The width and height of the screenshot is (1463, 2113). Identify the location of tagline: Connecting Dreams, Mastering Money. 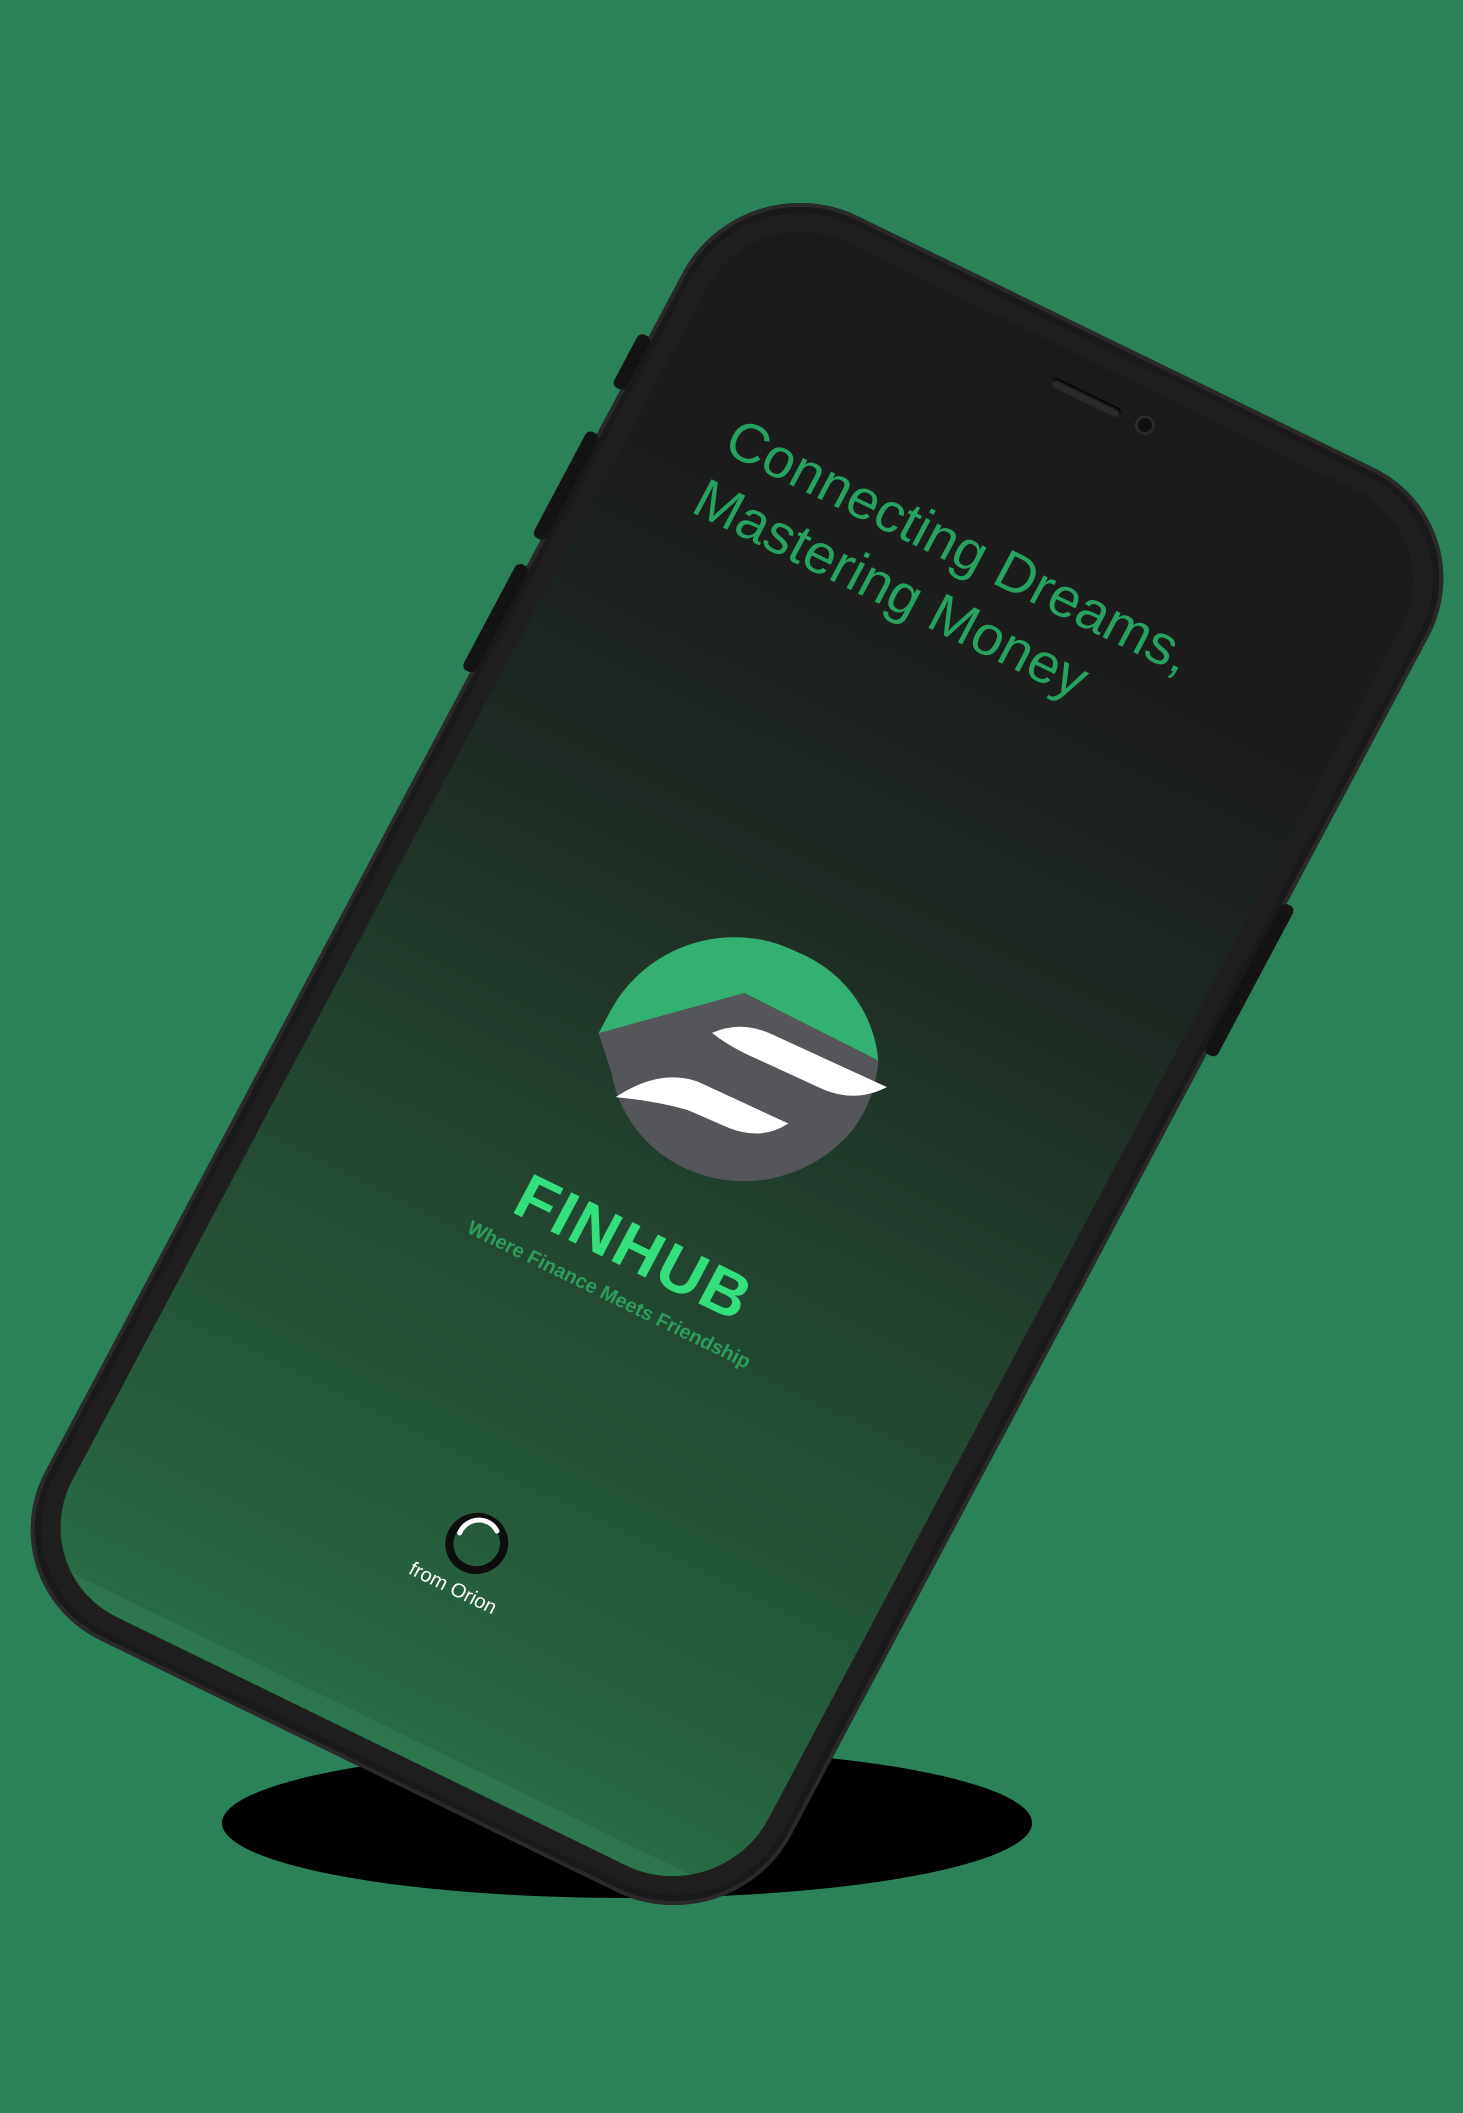
(1001, 604).